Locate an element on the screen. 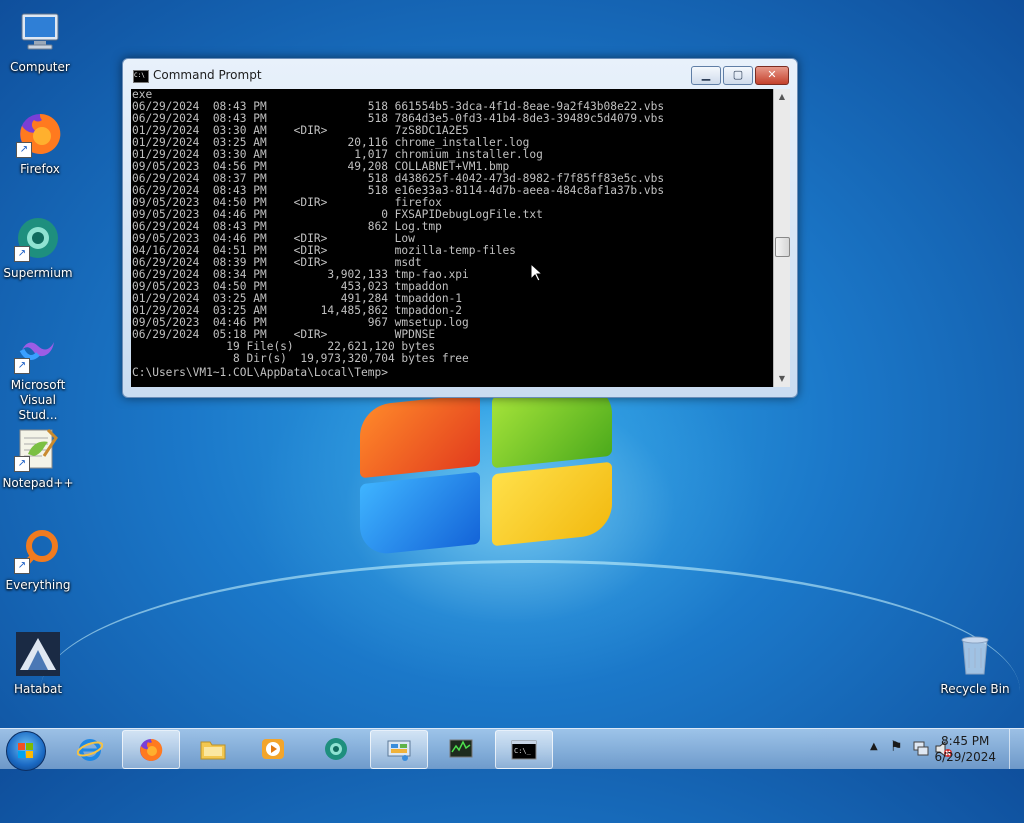  taskbar-item-ie is located at coordinates (90, 748).